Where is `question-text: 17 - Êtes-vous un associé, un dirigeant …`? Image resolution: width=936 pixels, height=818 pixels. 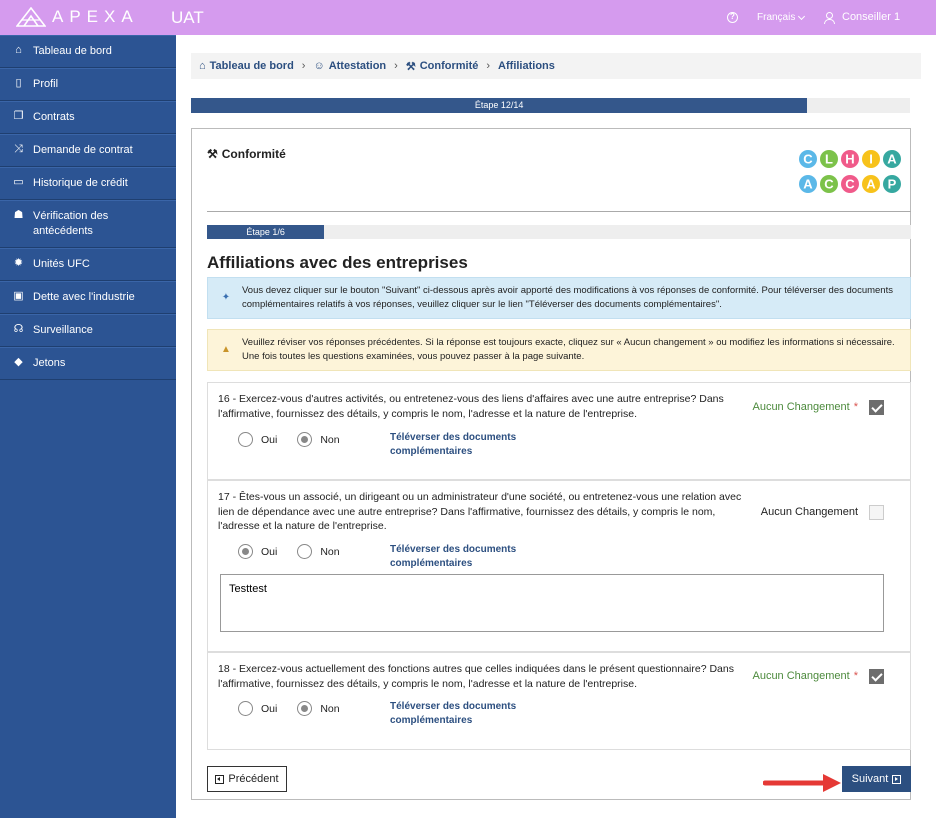
question-text: 17 - Êtes-vous un associé, un dirigeant … is located at coordinates (480, 511).